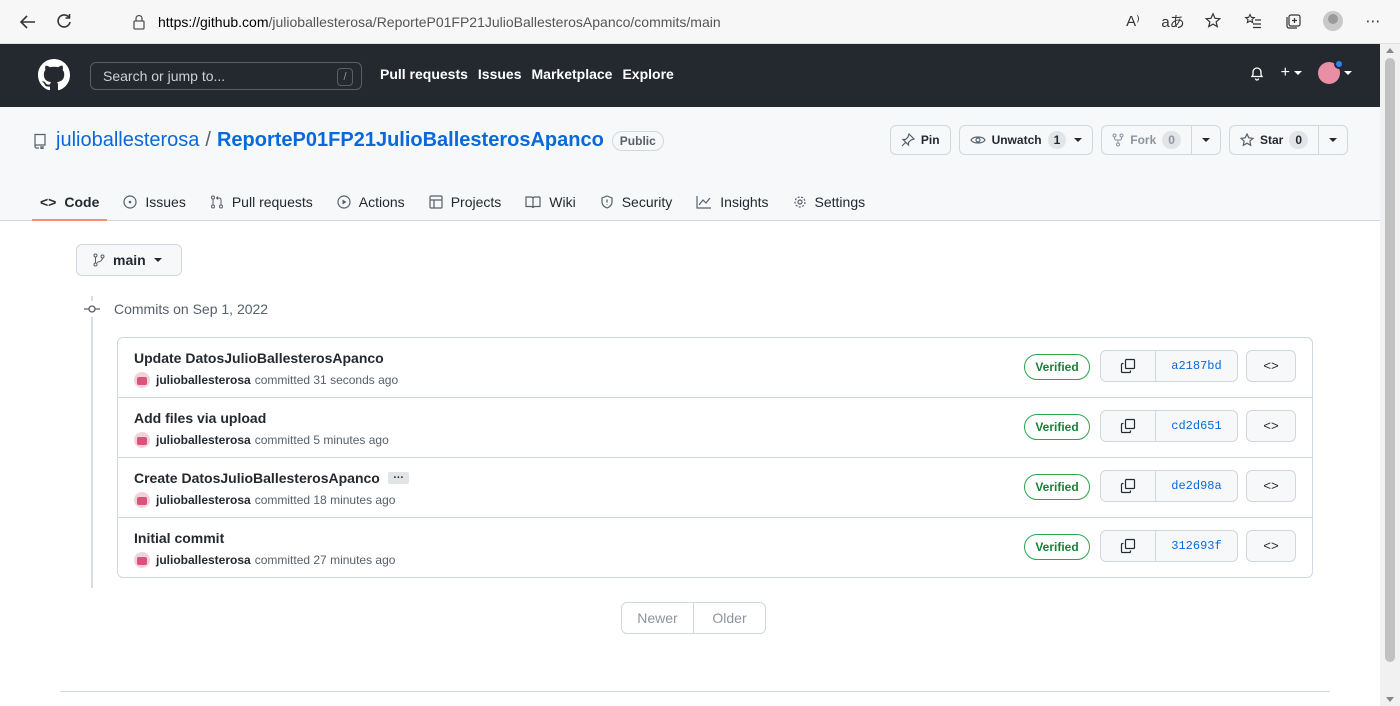 This screenshot has height=706, width=1400. What do you see at coordinates (140, 22) in the screenshot?
I see `lock-icon` at bounding box center [140, 22].